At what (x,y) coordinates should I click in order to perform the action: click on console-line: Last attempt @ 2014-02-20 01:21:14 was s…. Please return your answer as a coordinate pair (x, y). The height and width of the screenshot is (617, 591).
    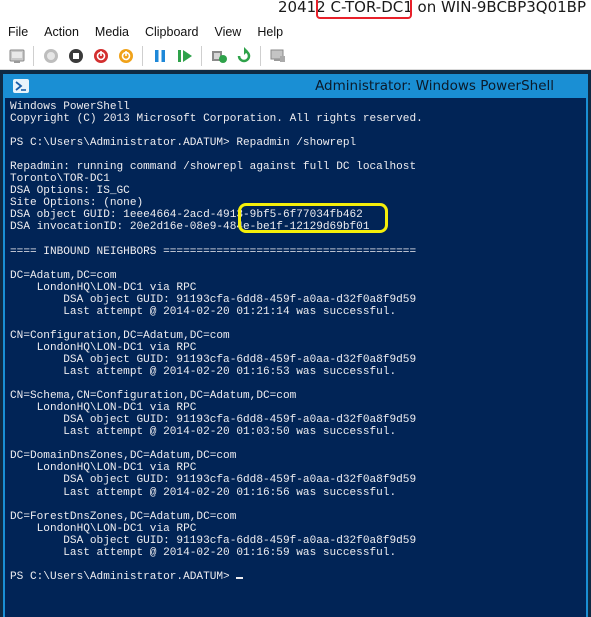
    Looking at the image, I should click on (203, 311).